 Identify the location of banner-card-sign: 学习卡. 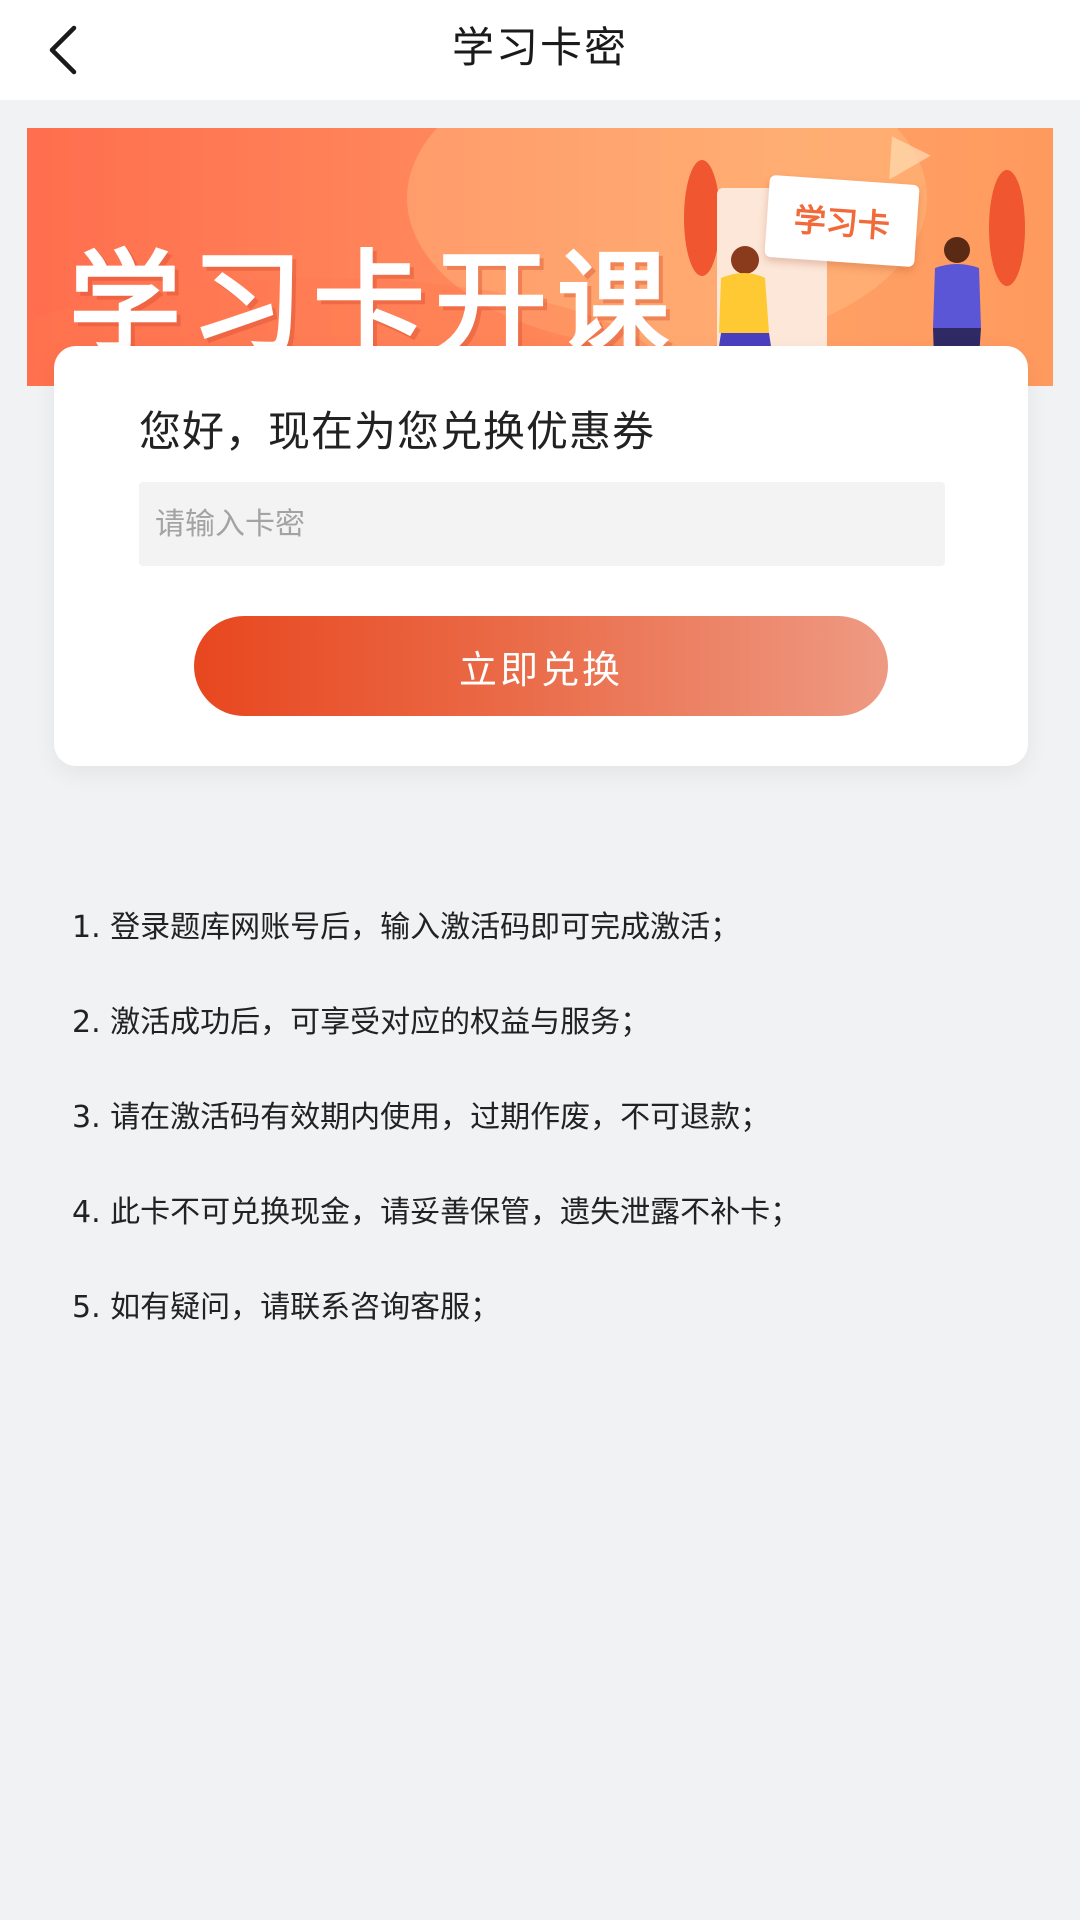
(842, 221).